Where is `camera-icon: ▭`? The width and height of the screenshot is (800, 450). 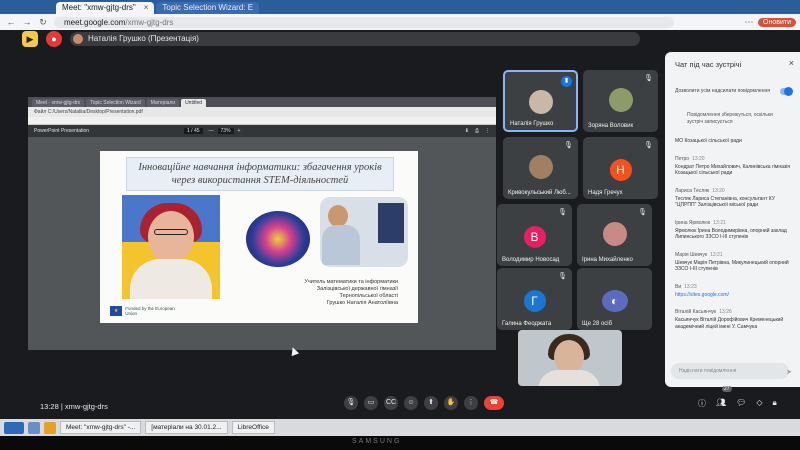 camera-icon: ▭ is located at coordinates (371, 403).